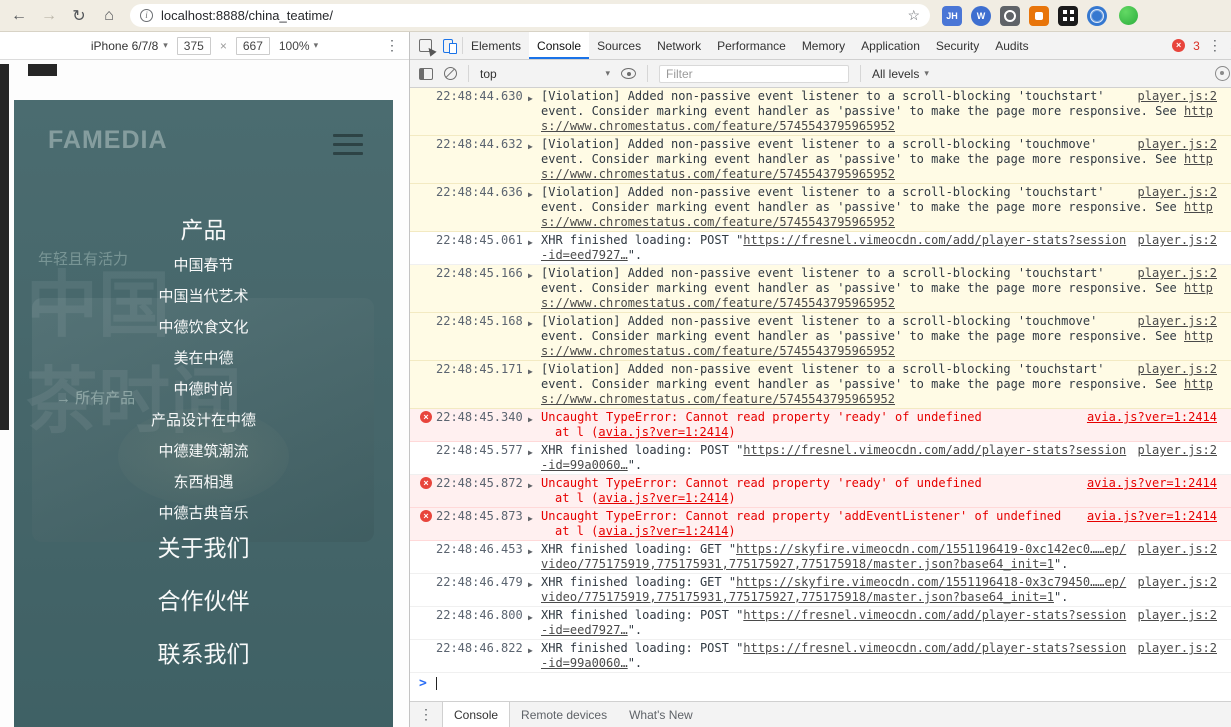 The height and width of the screenshot is (727, 1231). I want to click on menu-item-: 中国春节, so click(203, 265).